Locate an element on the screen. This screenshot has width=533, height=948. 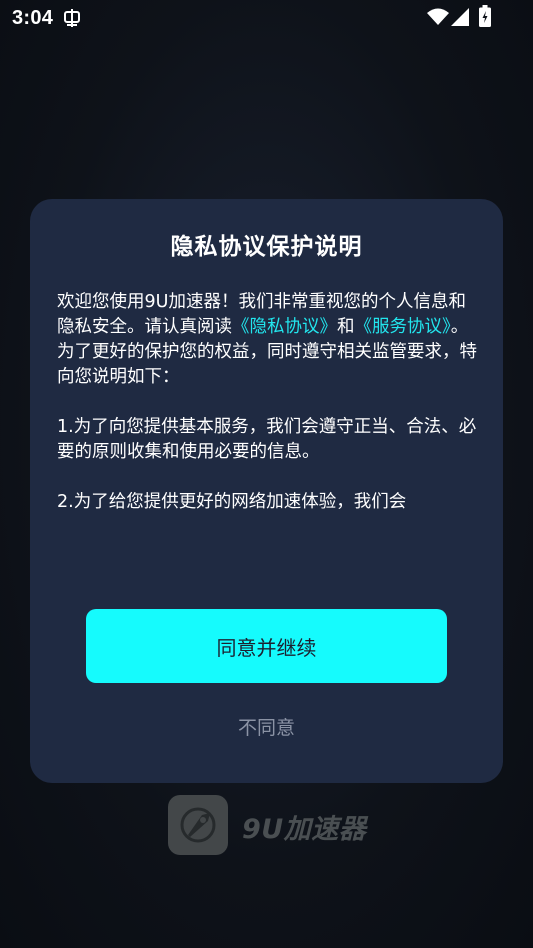
wifi-icon is located at coordinates (438, 19).